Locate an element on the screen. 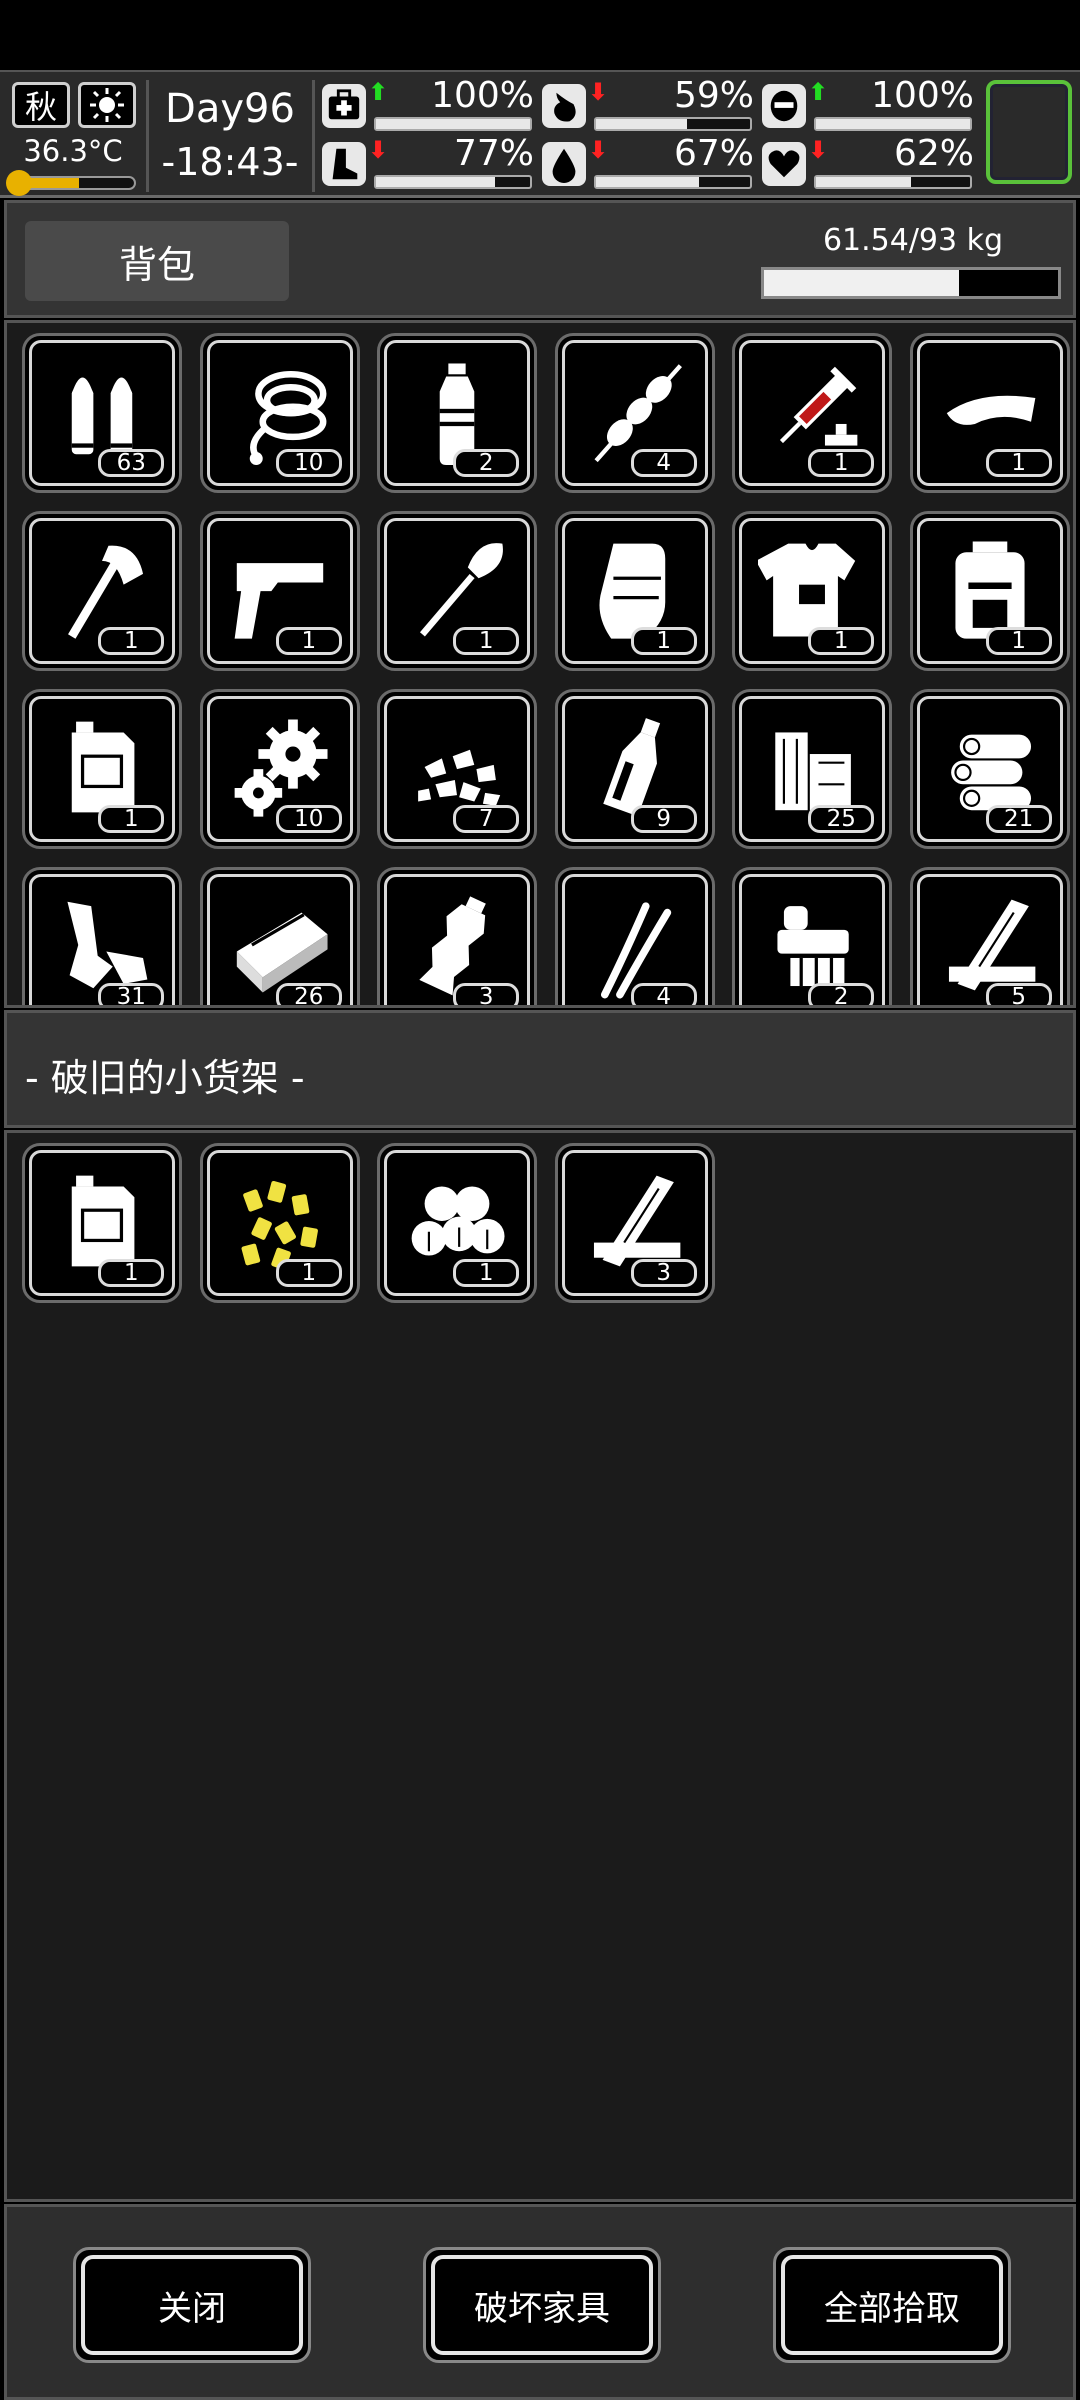  item-quantity: 5 is located at coordinates (1018, 994).